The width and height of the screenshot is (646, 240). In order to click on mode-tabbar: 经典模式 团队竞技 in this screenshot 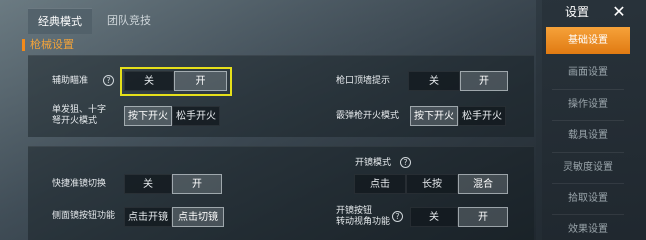, I will do `click(268, 17)`.